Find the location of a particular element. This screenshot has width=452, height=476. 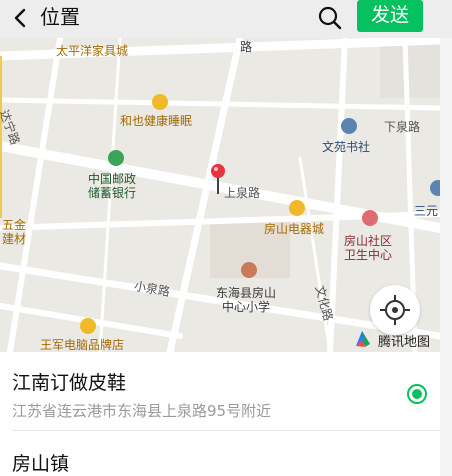

map-label: 太平洋家具城 is located at coordinates (92, 51).